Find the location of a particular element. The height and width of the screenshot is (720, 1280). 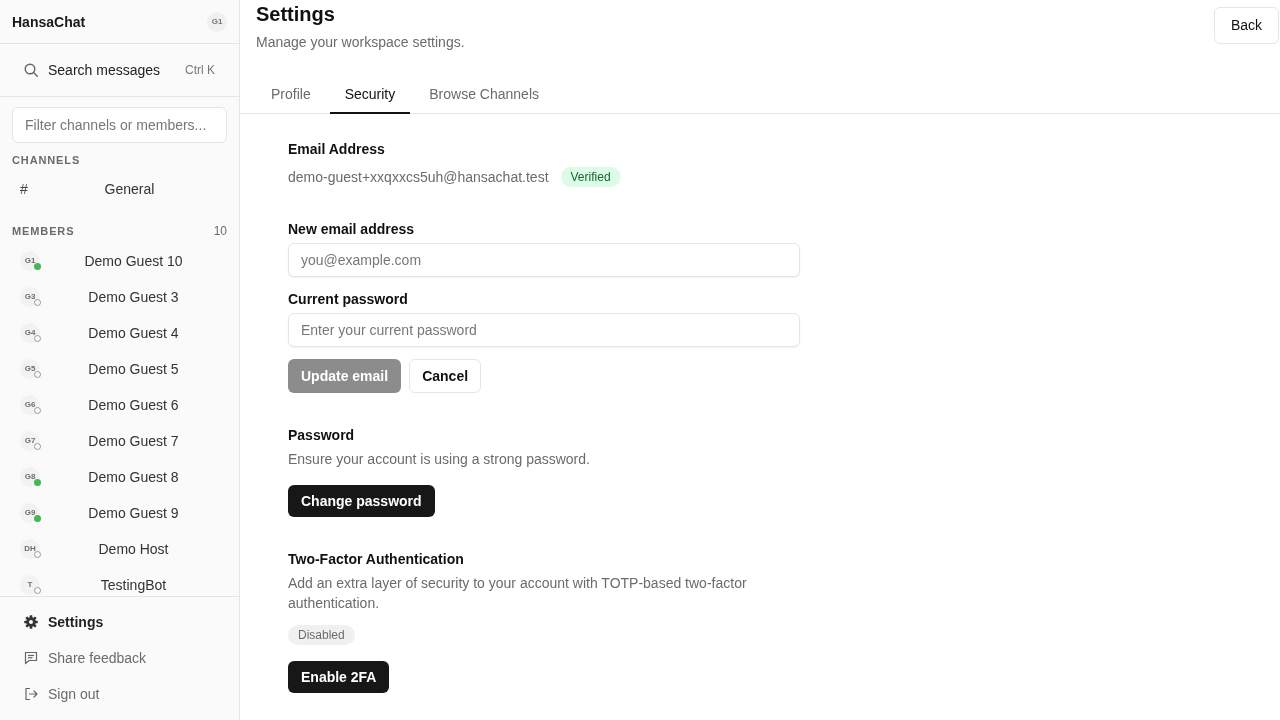

sign-out-icon is located at coordinates (31, 694).